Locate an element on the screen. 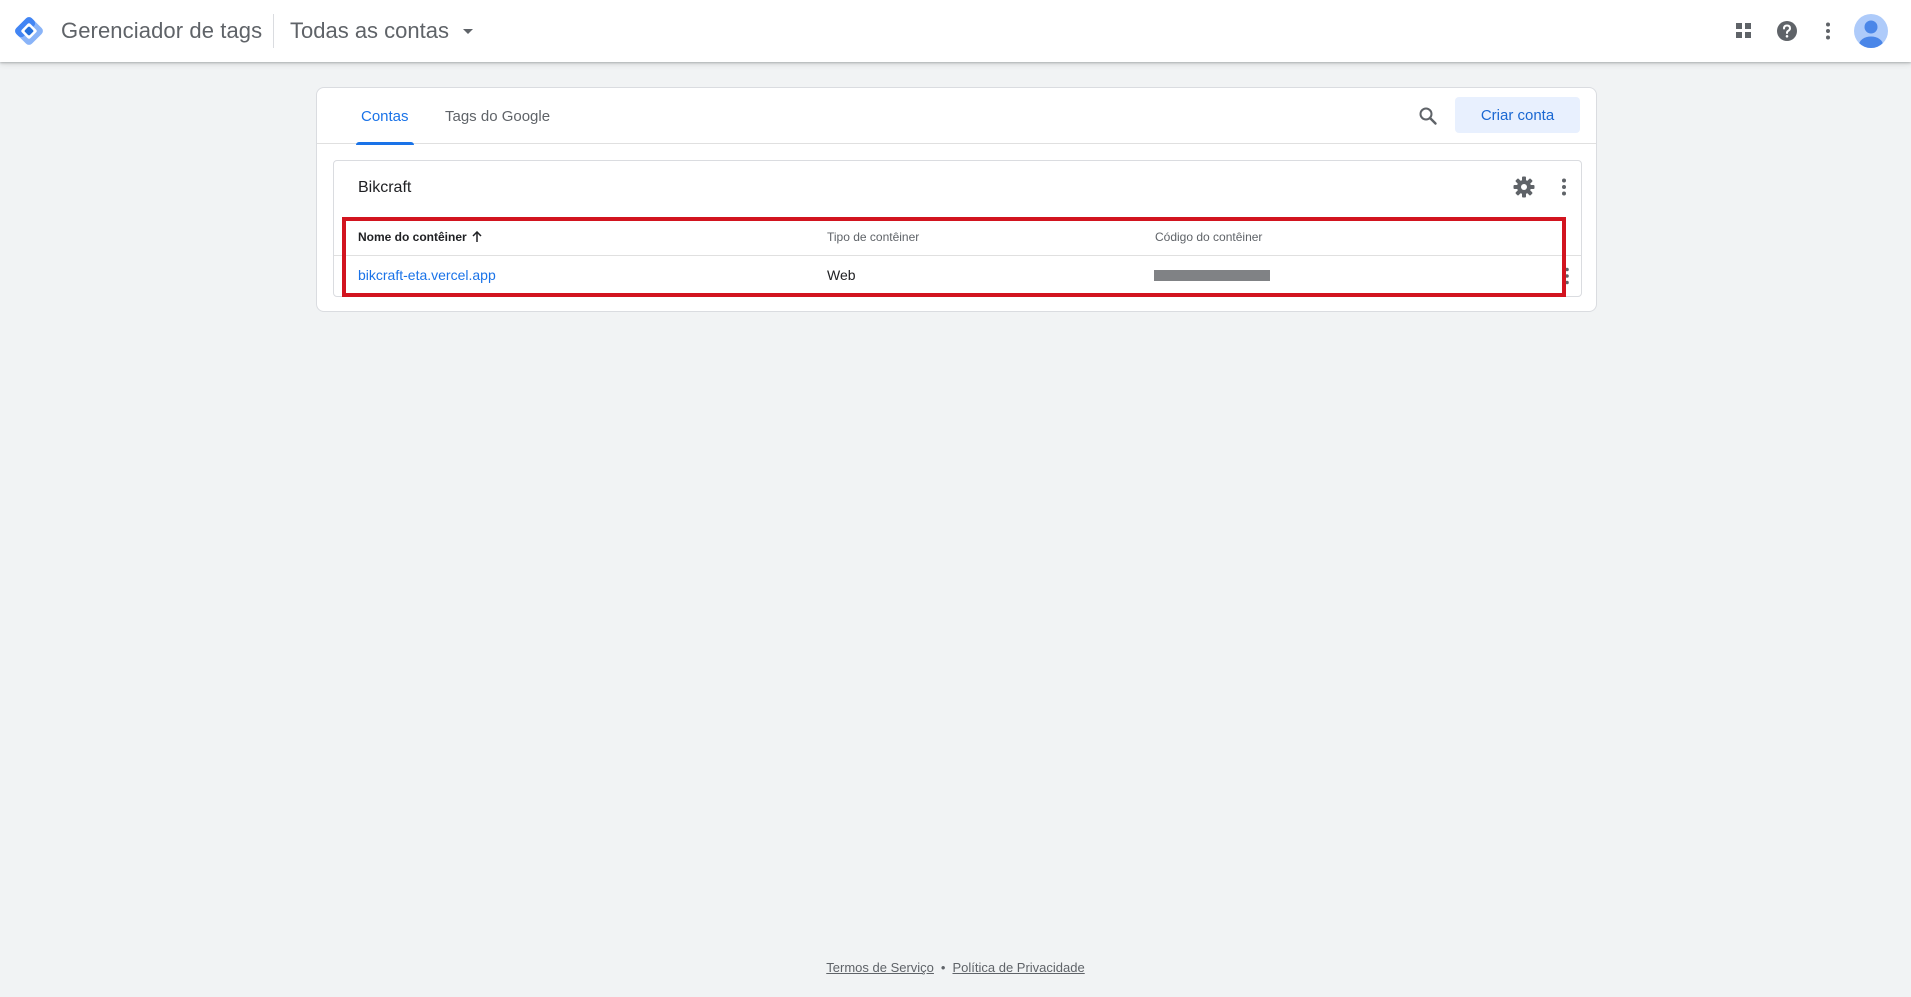  tab-tags-label: Tags do Google is located at coordinates (498, 116).